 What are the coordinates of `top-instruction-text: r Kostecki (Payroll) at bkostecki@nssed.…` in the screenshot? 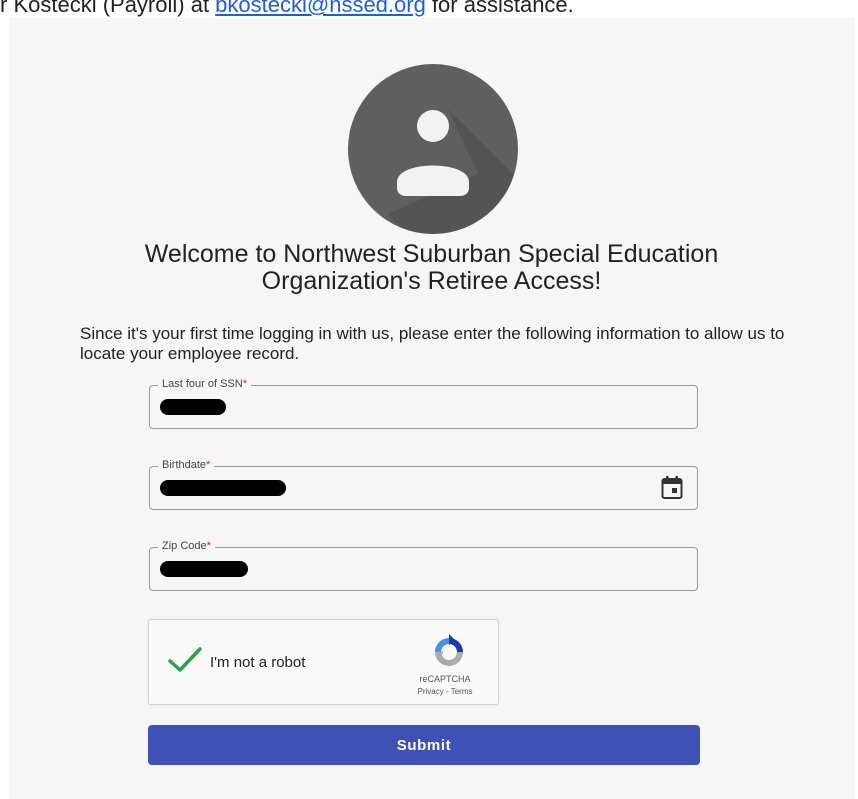 It's located at (287, 9).